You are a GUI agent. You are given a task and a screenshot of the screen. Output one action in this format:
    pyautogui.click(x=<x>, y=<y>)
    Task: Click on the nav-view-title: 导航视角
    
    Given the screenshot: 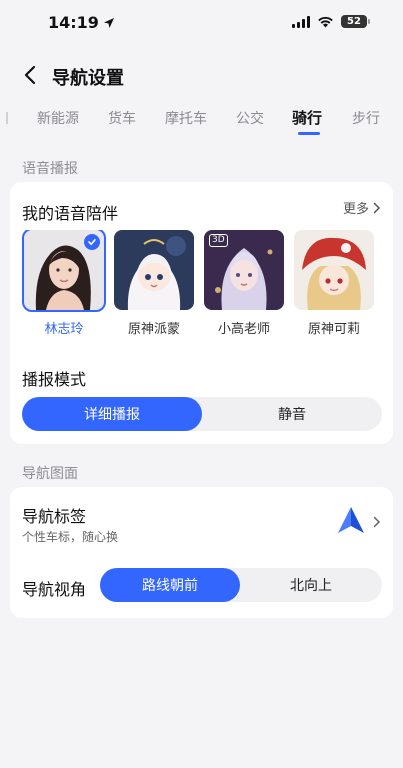 What is the action you would take?
    pyautogui.click(x=54, y=589)
    